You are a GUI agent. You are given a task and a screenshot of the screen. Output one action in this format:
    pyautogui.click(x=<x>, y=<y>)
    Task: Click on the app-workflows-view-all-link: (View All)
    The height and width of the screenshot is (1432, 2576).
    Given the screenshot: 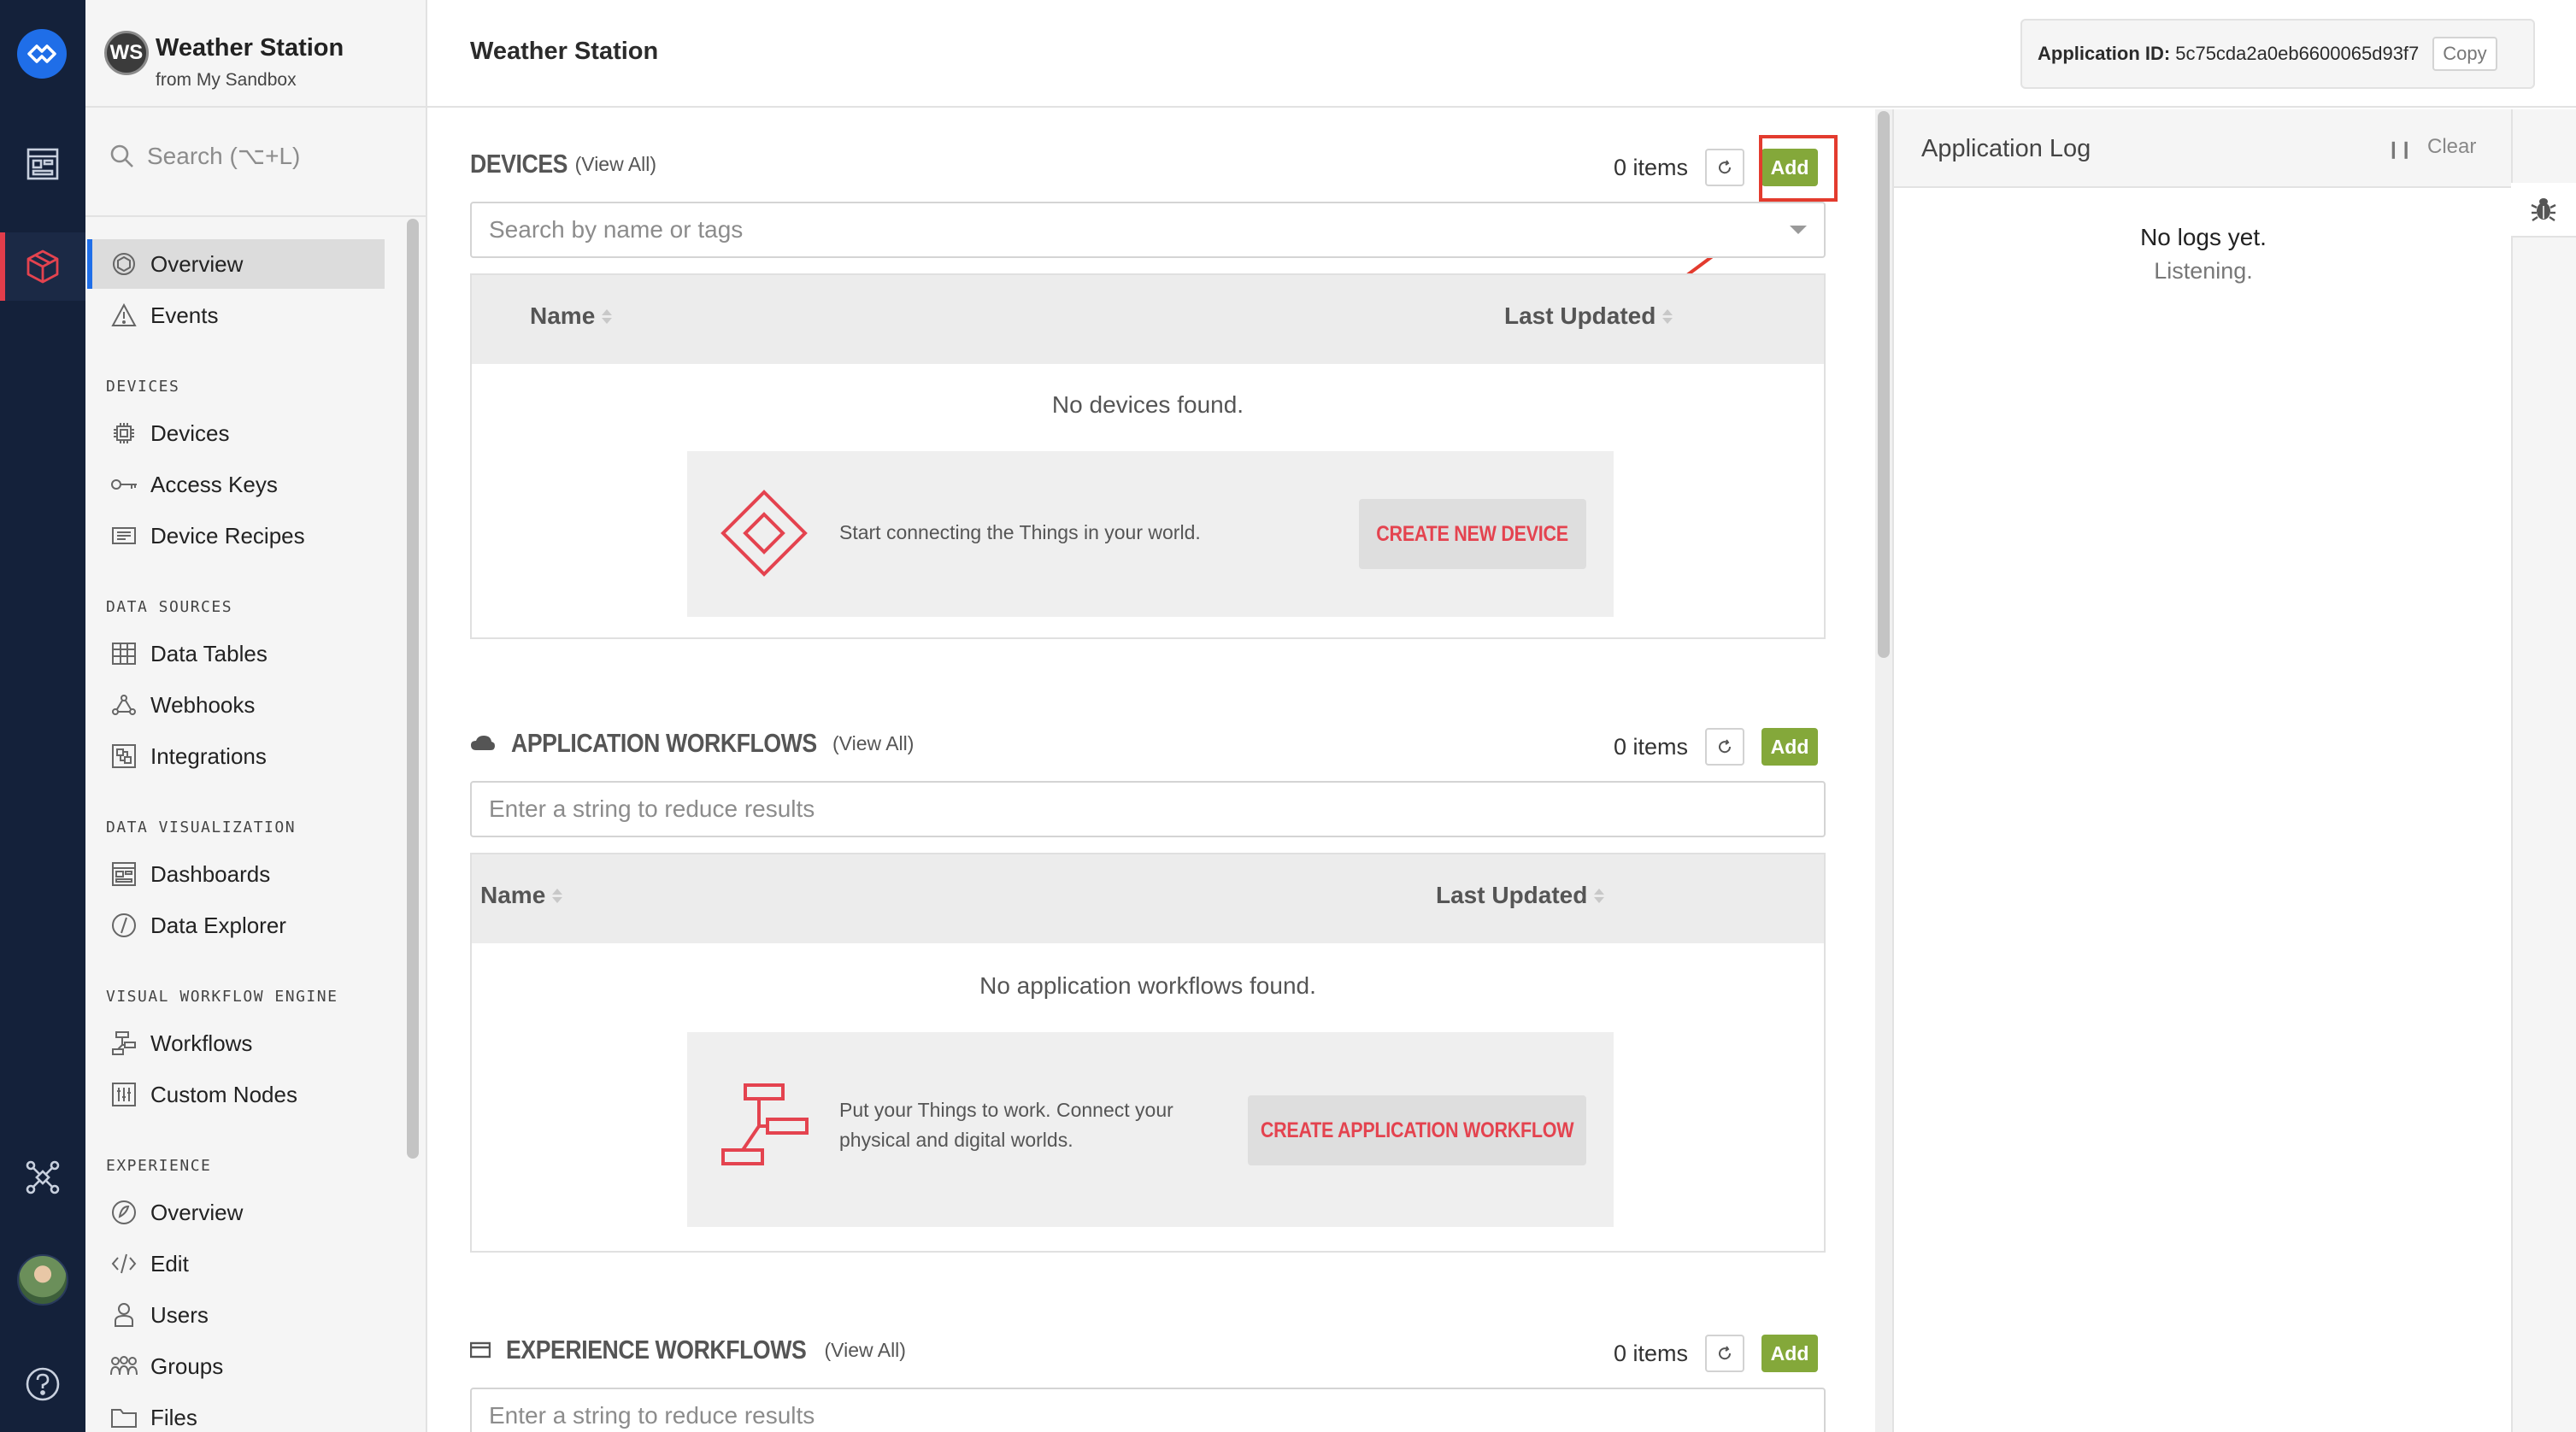 What is the action you would take?
    pyautogui.click(x=873, y=743)
    